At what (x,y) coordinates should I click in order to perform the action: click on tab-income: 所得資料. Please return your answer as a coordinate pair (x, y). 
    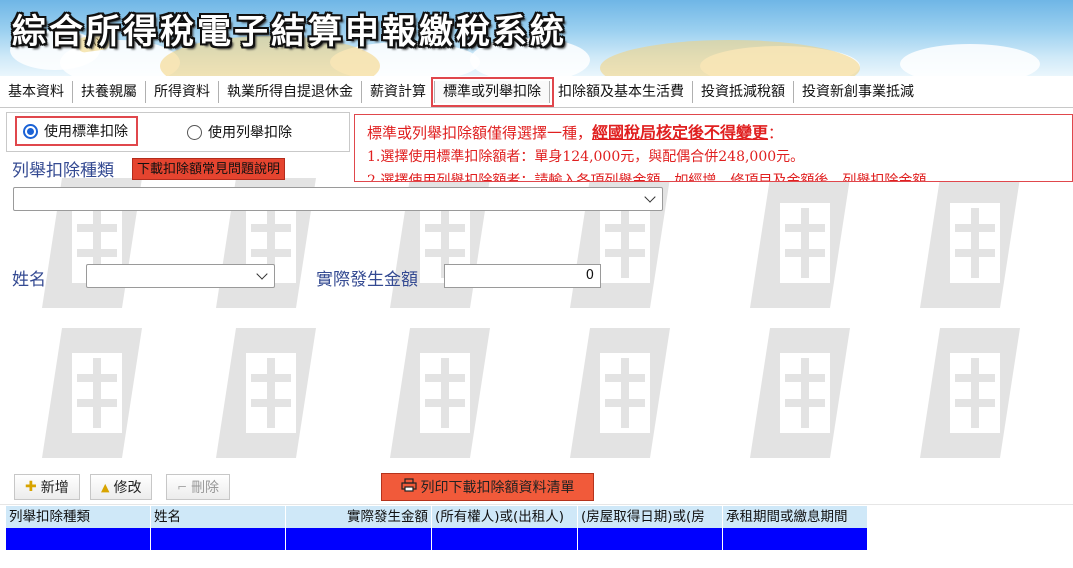
    Looking at the image, I should click on (182, 91).